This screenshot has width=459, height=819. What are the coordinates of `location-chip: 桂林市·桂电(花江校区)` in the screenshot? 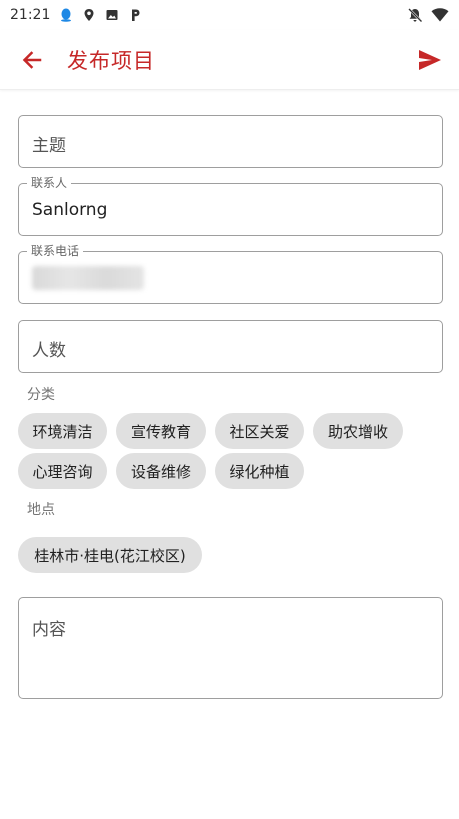 It's located at (110, 555).